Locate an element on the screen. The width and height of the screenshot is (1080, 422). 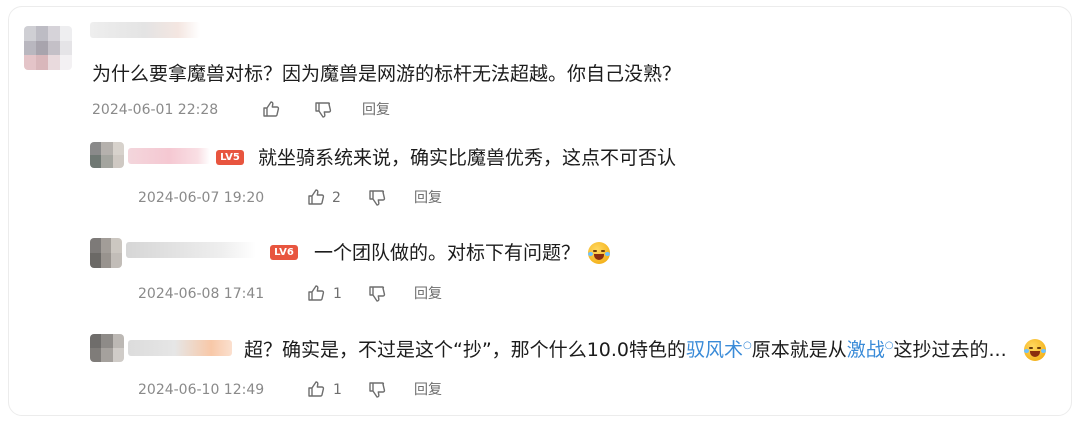
keyword-link: 激战 is located at coordinates (866, 350).